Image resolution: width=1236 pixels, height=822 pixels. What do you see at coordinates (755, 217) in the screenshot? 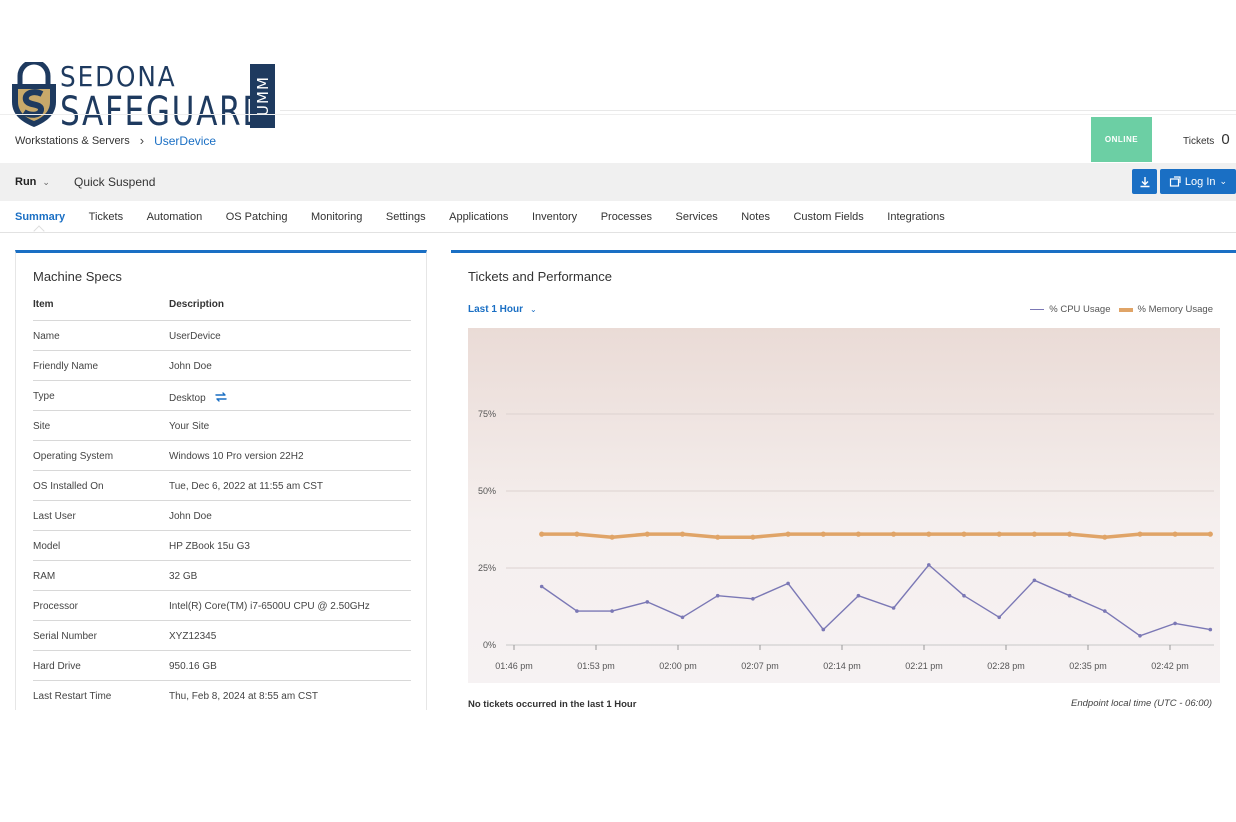
I see `tab-notes: Notes` at bounding box center [755, 217].